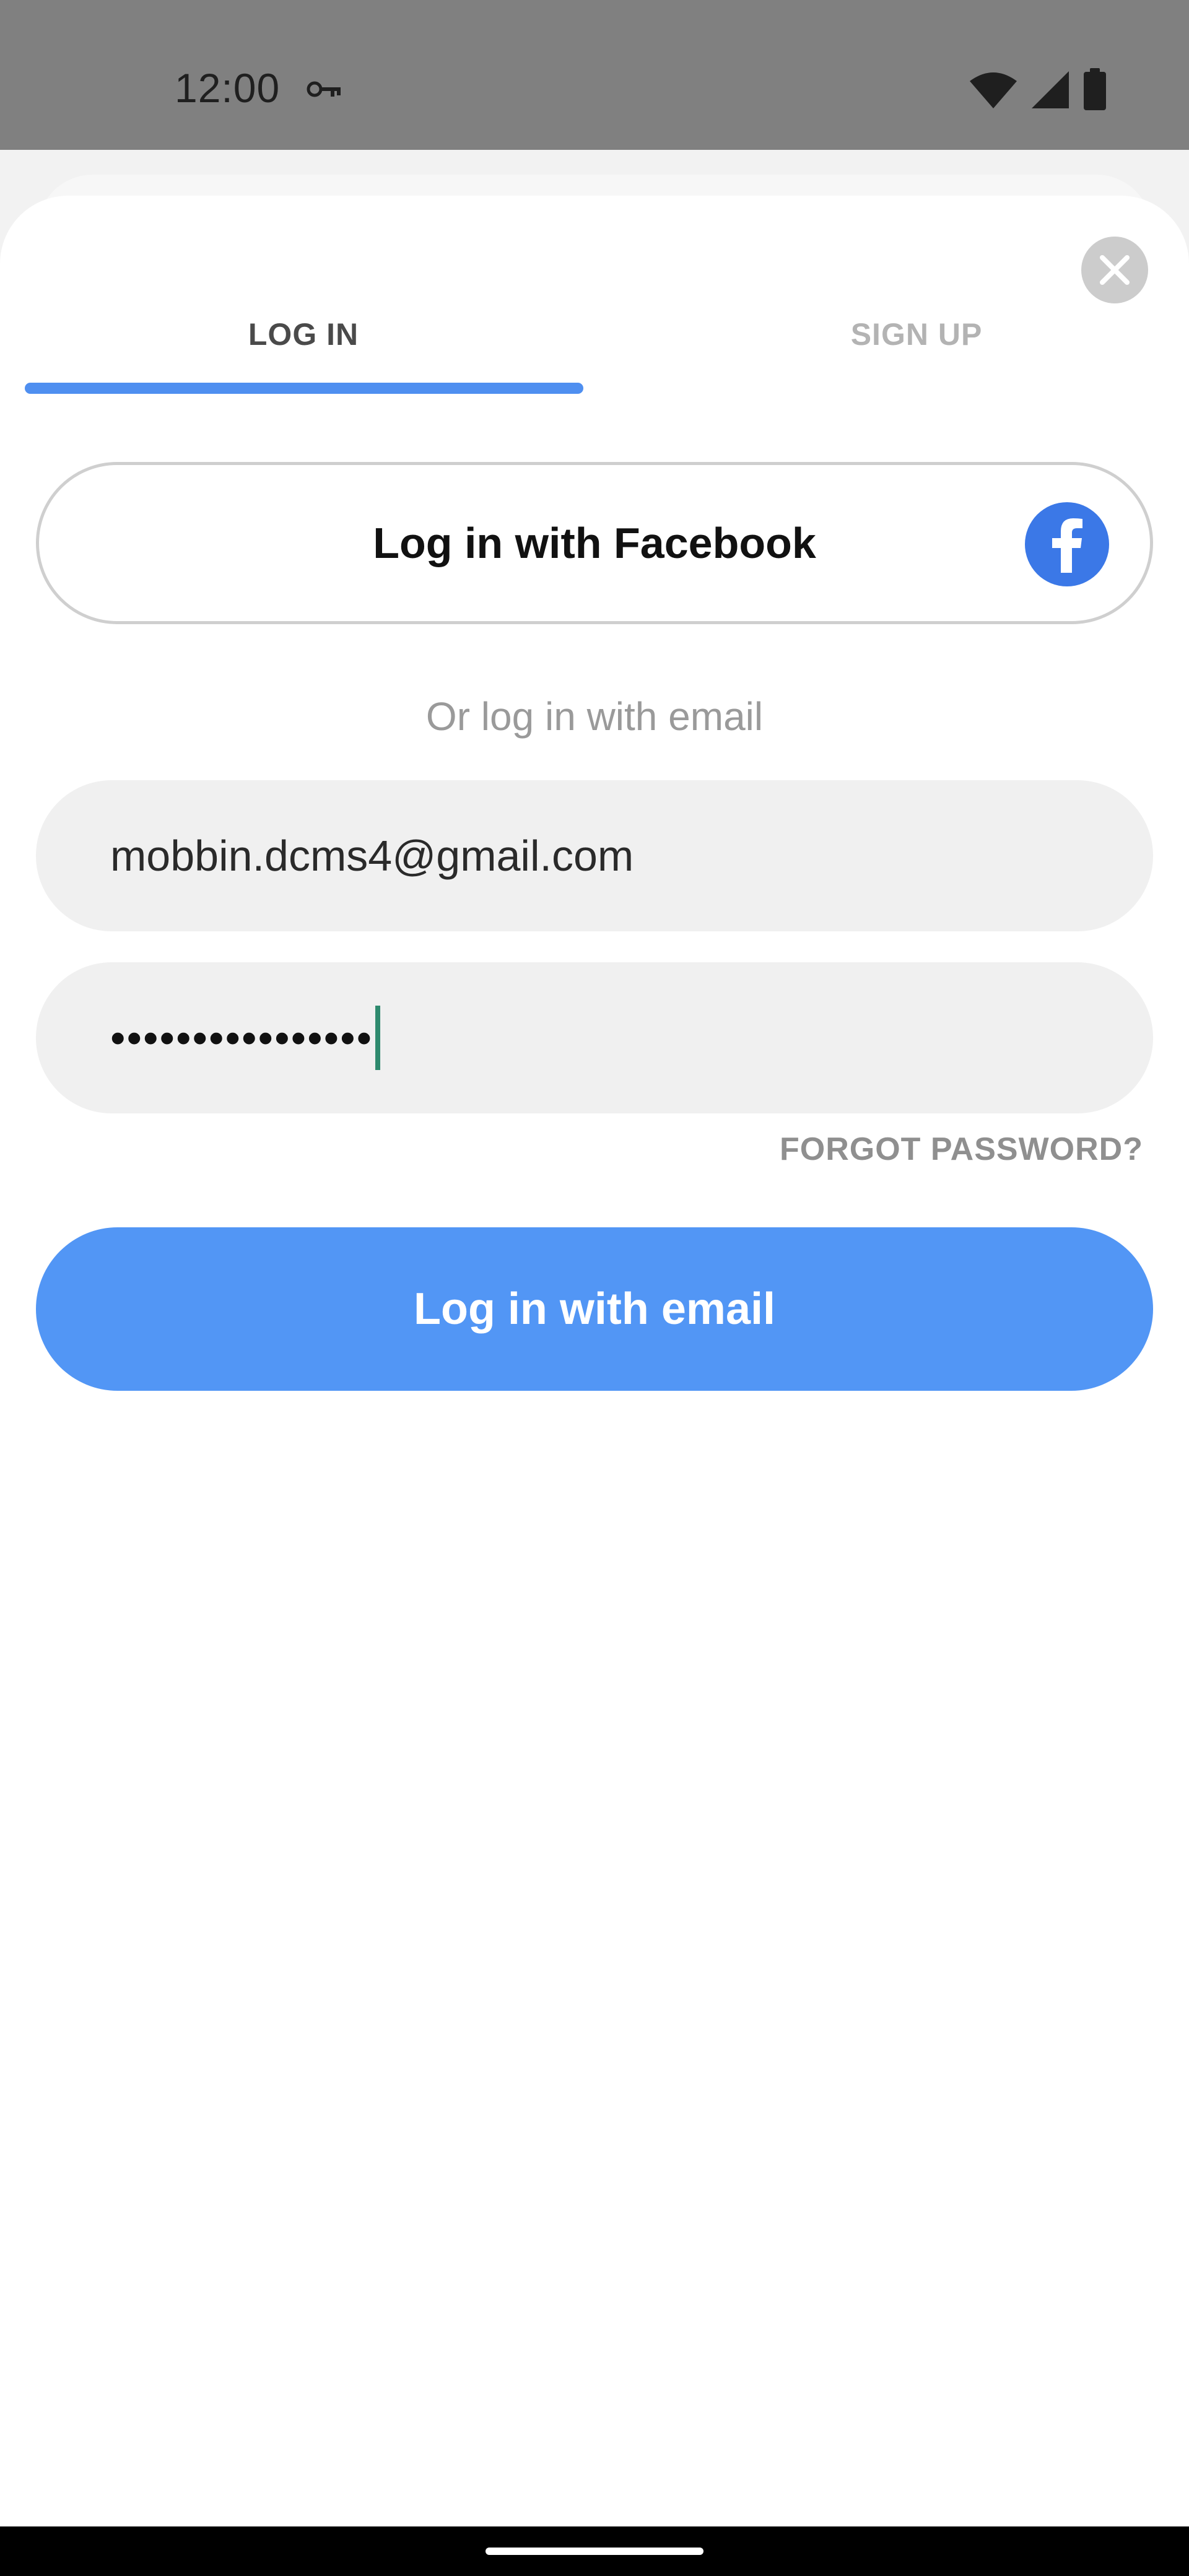  I want to click on email-divider-label: Or log in with email, so click(594, 716).